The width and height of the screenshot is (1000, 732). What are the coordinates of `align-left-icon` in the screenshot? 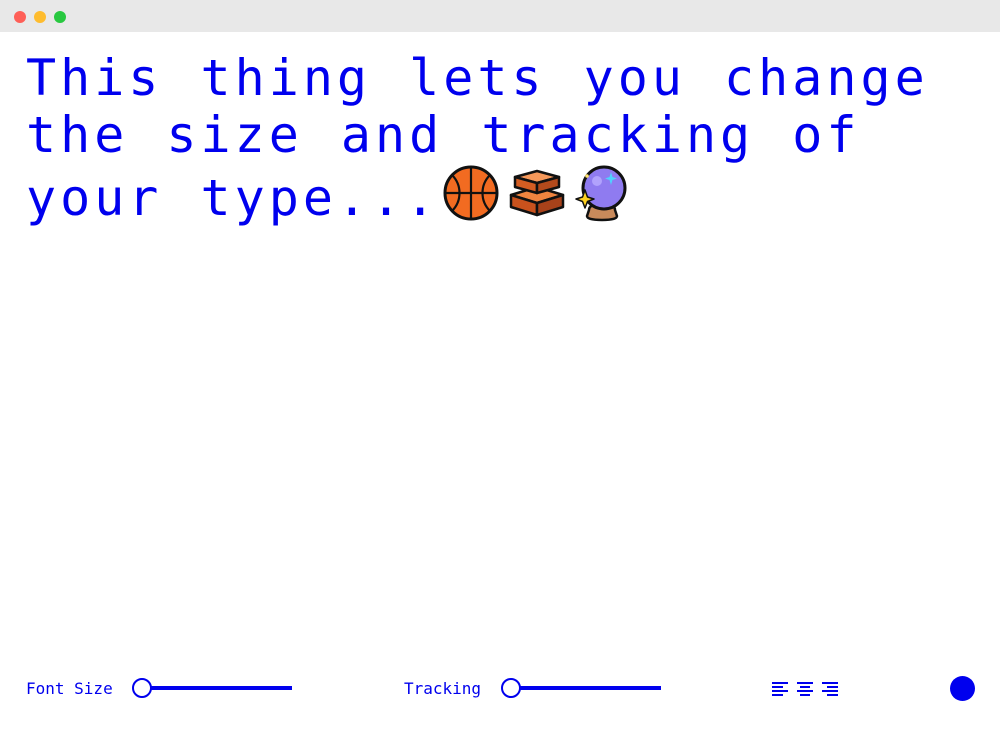 It's located at (780, 688).